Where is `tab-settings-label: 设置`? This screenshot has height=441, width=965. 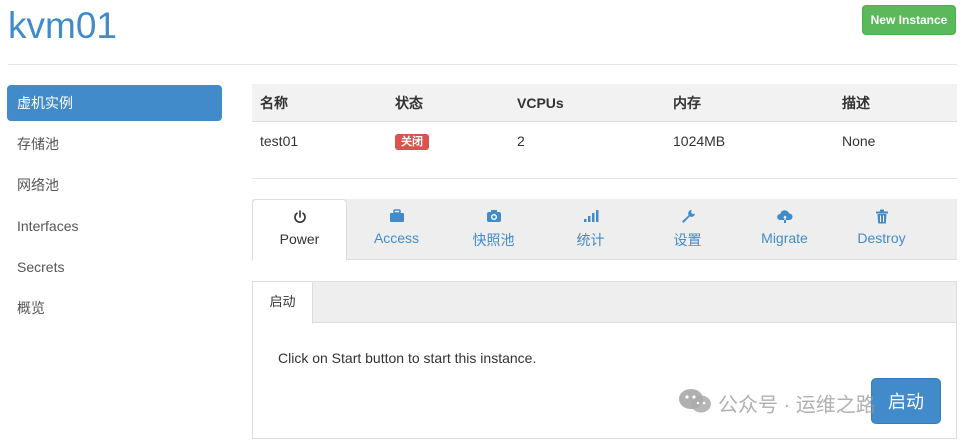 tab-settings-label: 设置 is located at coordinates (687, 240).